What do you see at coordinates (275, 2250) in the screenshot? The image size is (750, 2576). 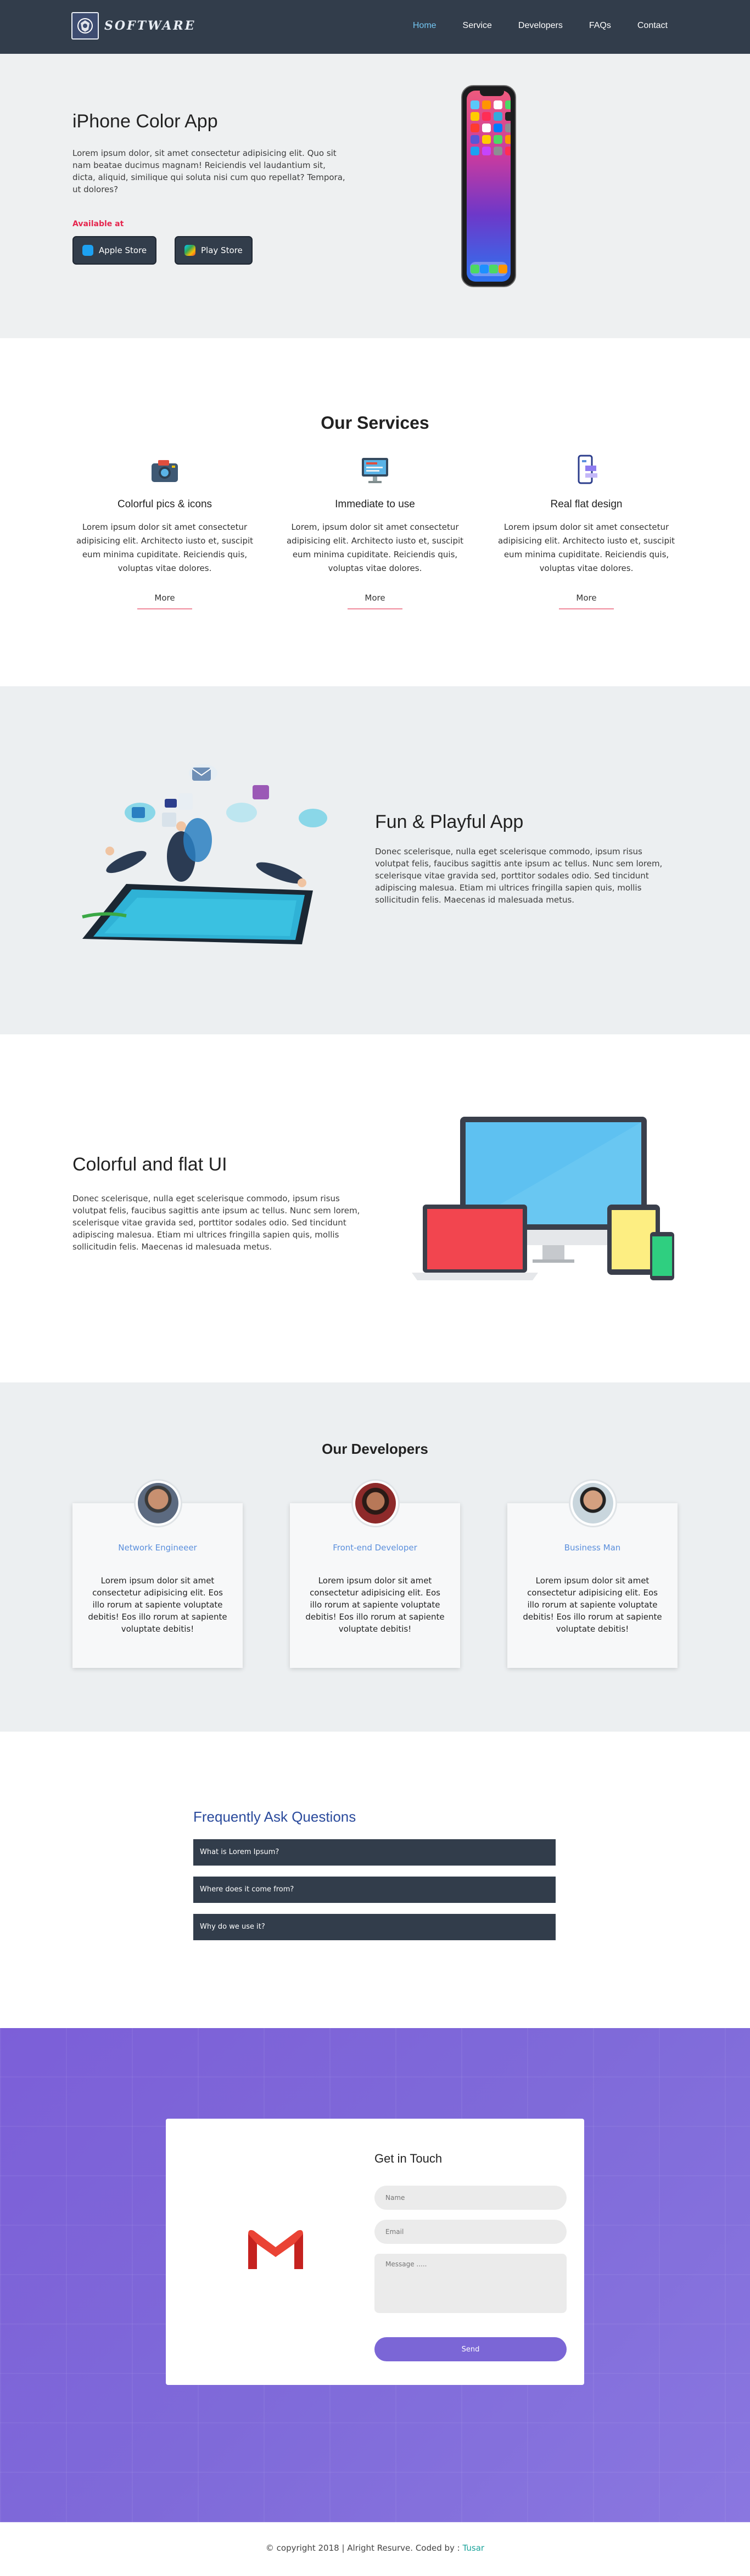 I see `gmail-icon` at bounding box center [275, 2250].